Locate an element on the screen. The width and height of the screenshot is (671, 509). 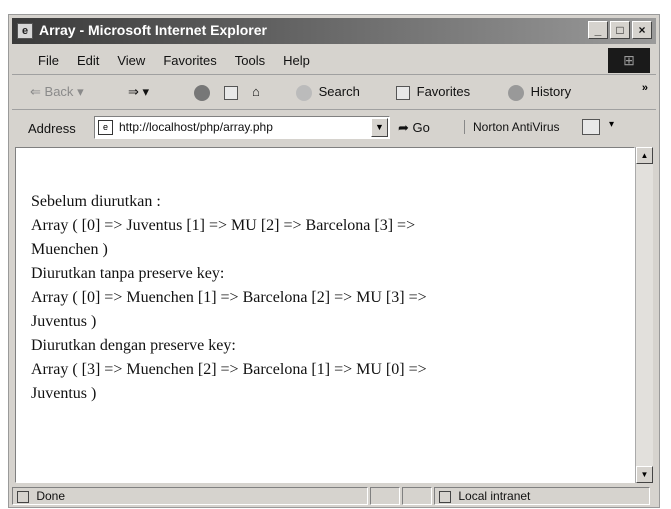
history-button: History is located at coordinates (539, 92).